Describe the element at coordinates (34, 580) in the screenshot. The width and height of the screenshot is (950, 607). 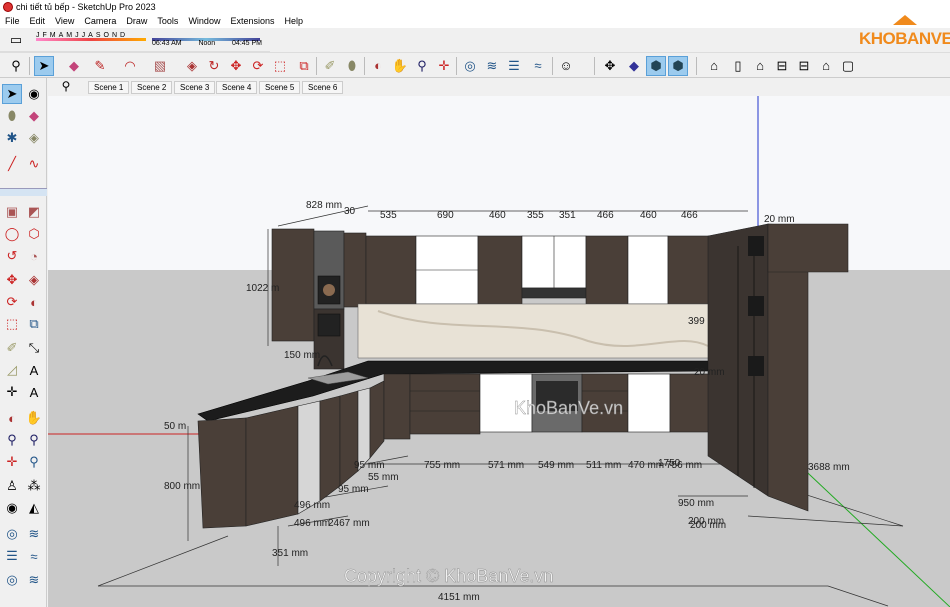
I see `shadow-icon: ≋` at that location.